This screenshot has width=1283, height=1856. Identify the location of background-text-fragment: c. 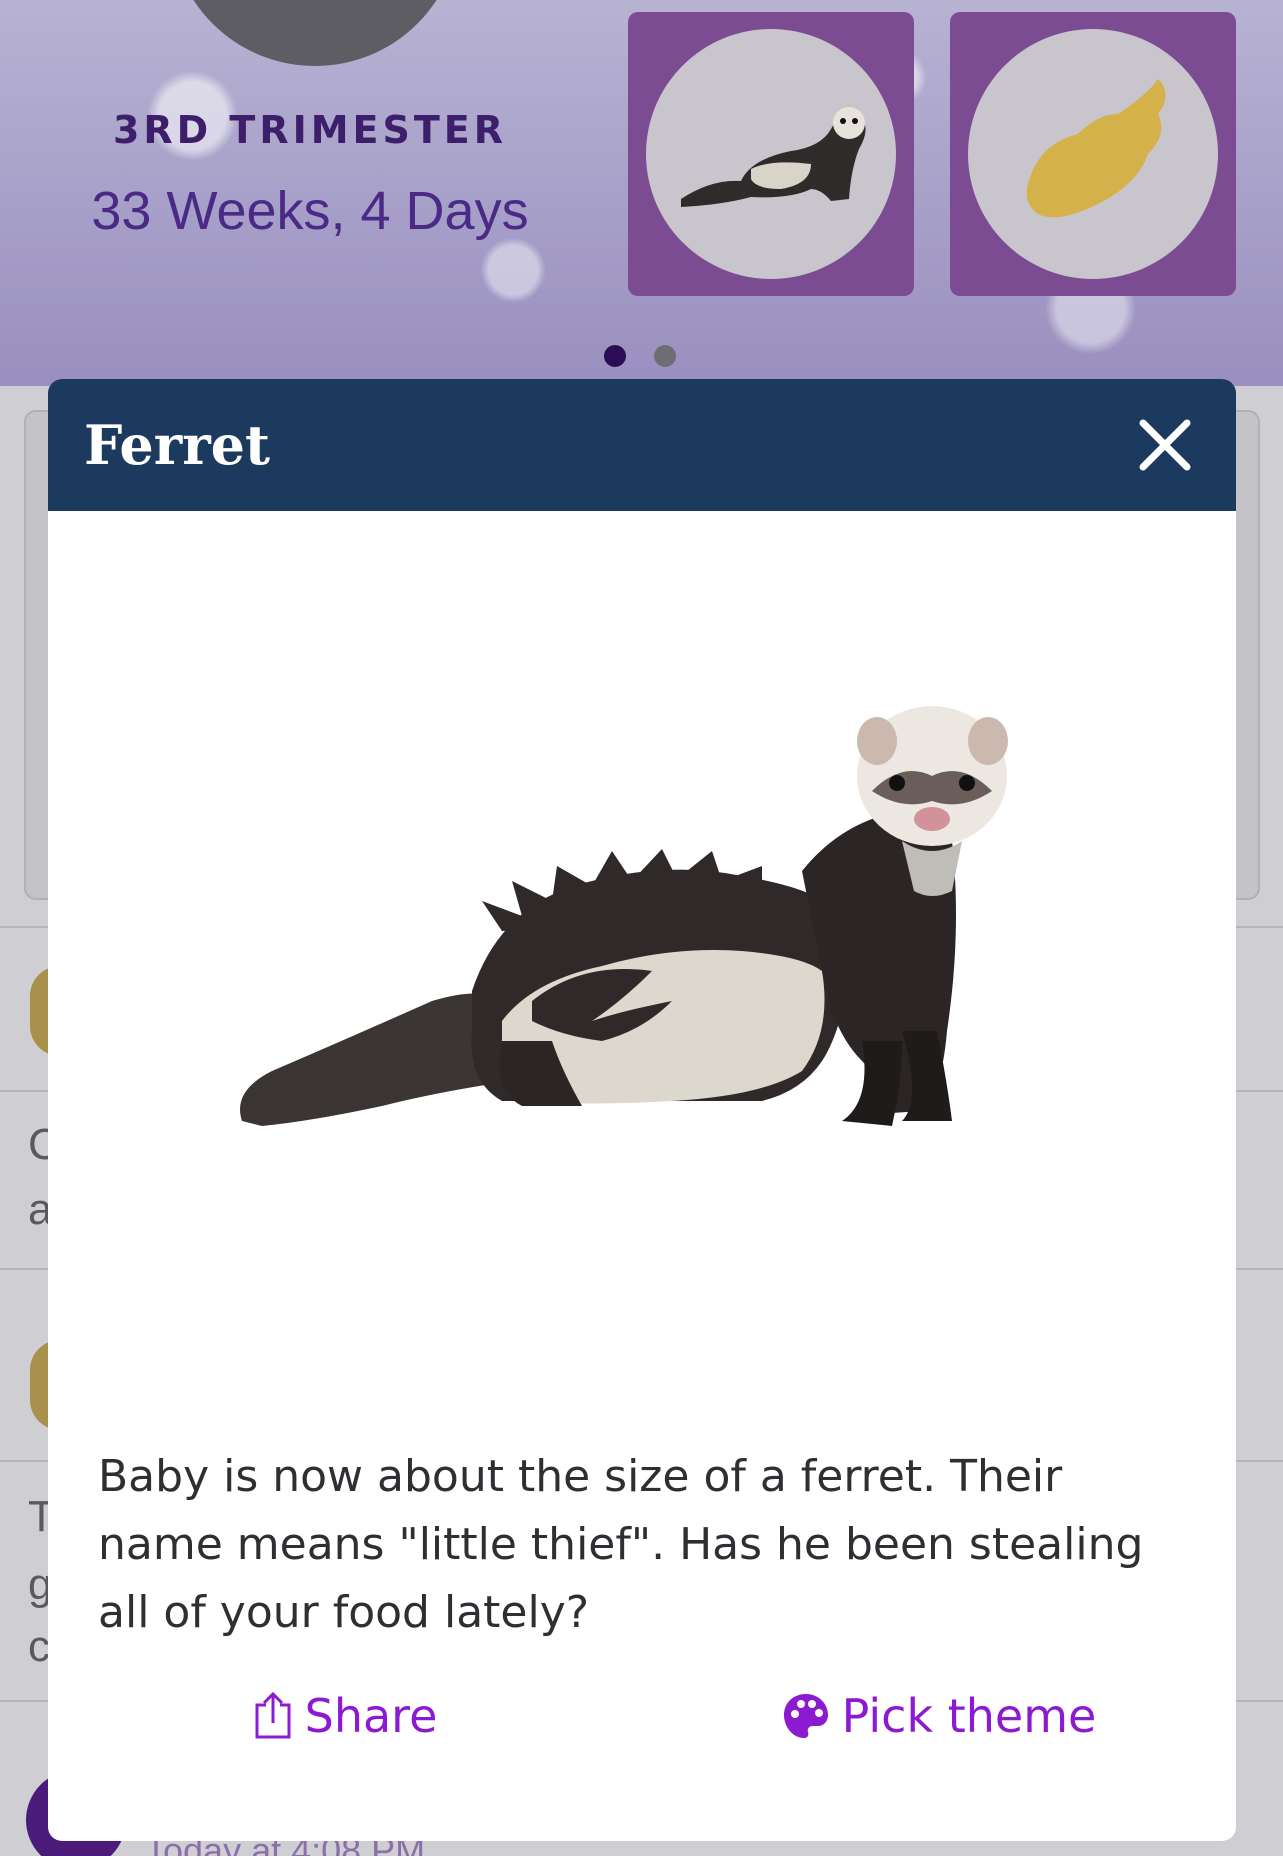
(39, 1646).